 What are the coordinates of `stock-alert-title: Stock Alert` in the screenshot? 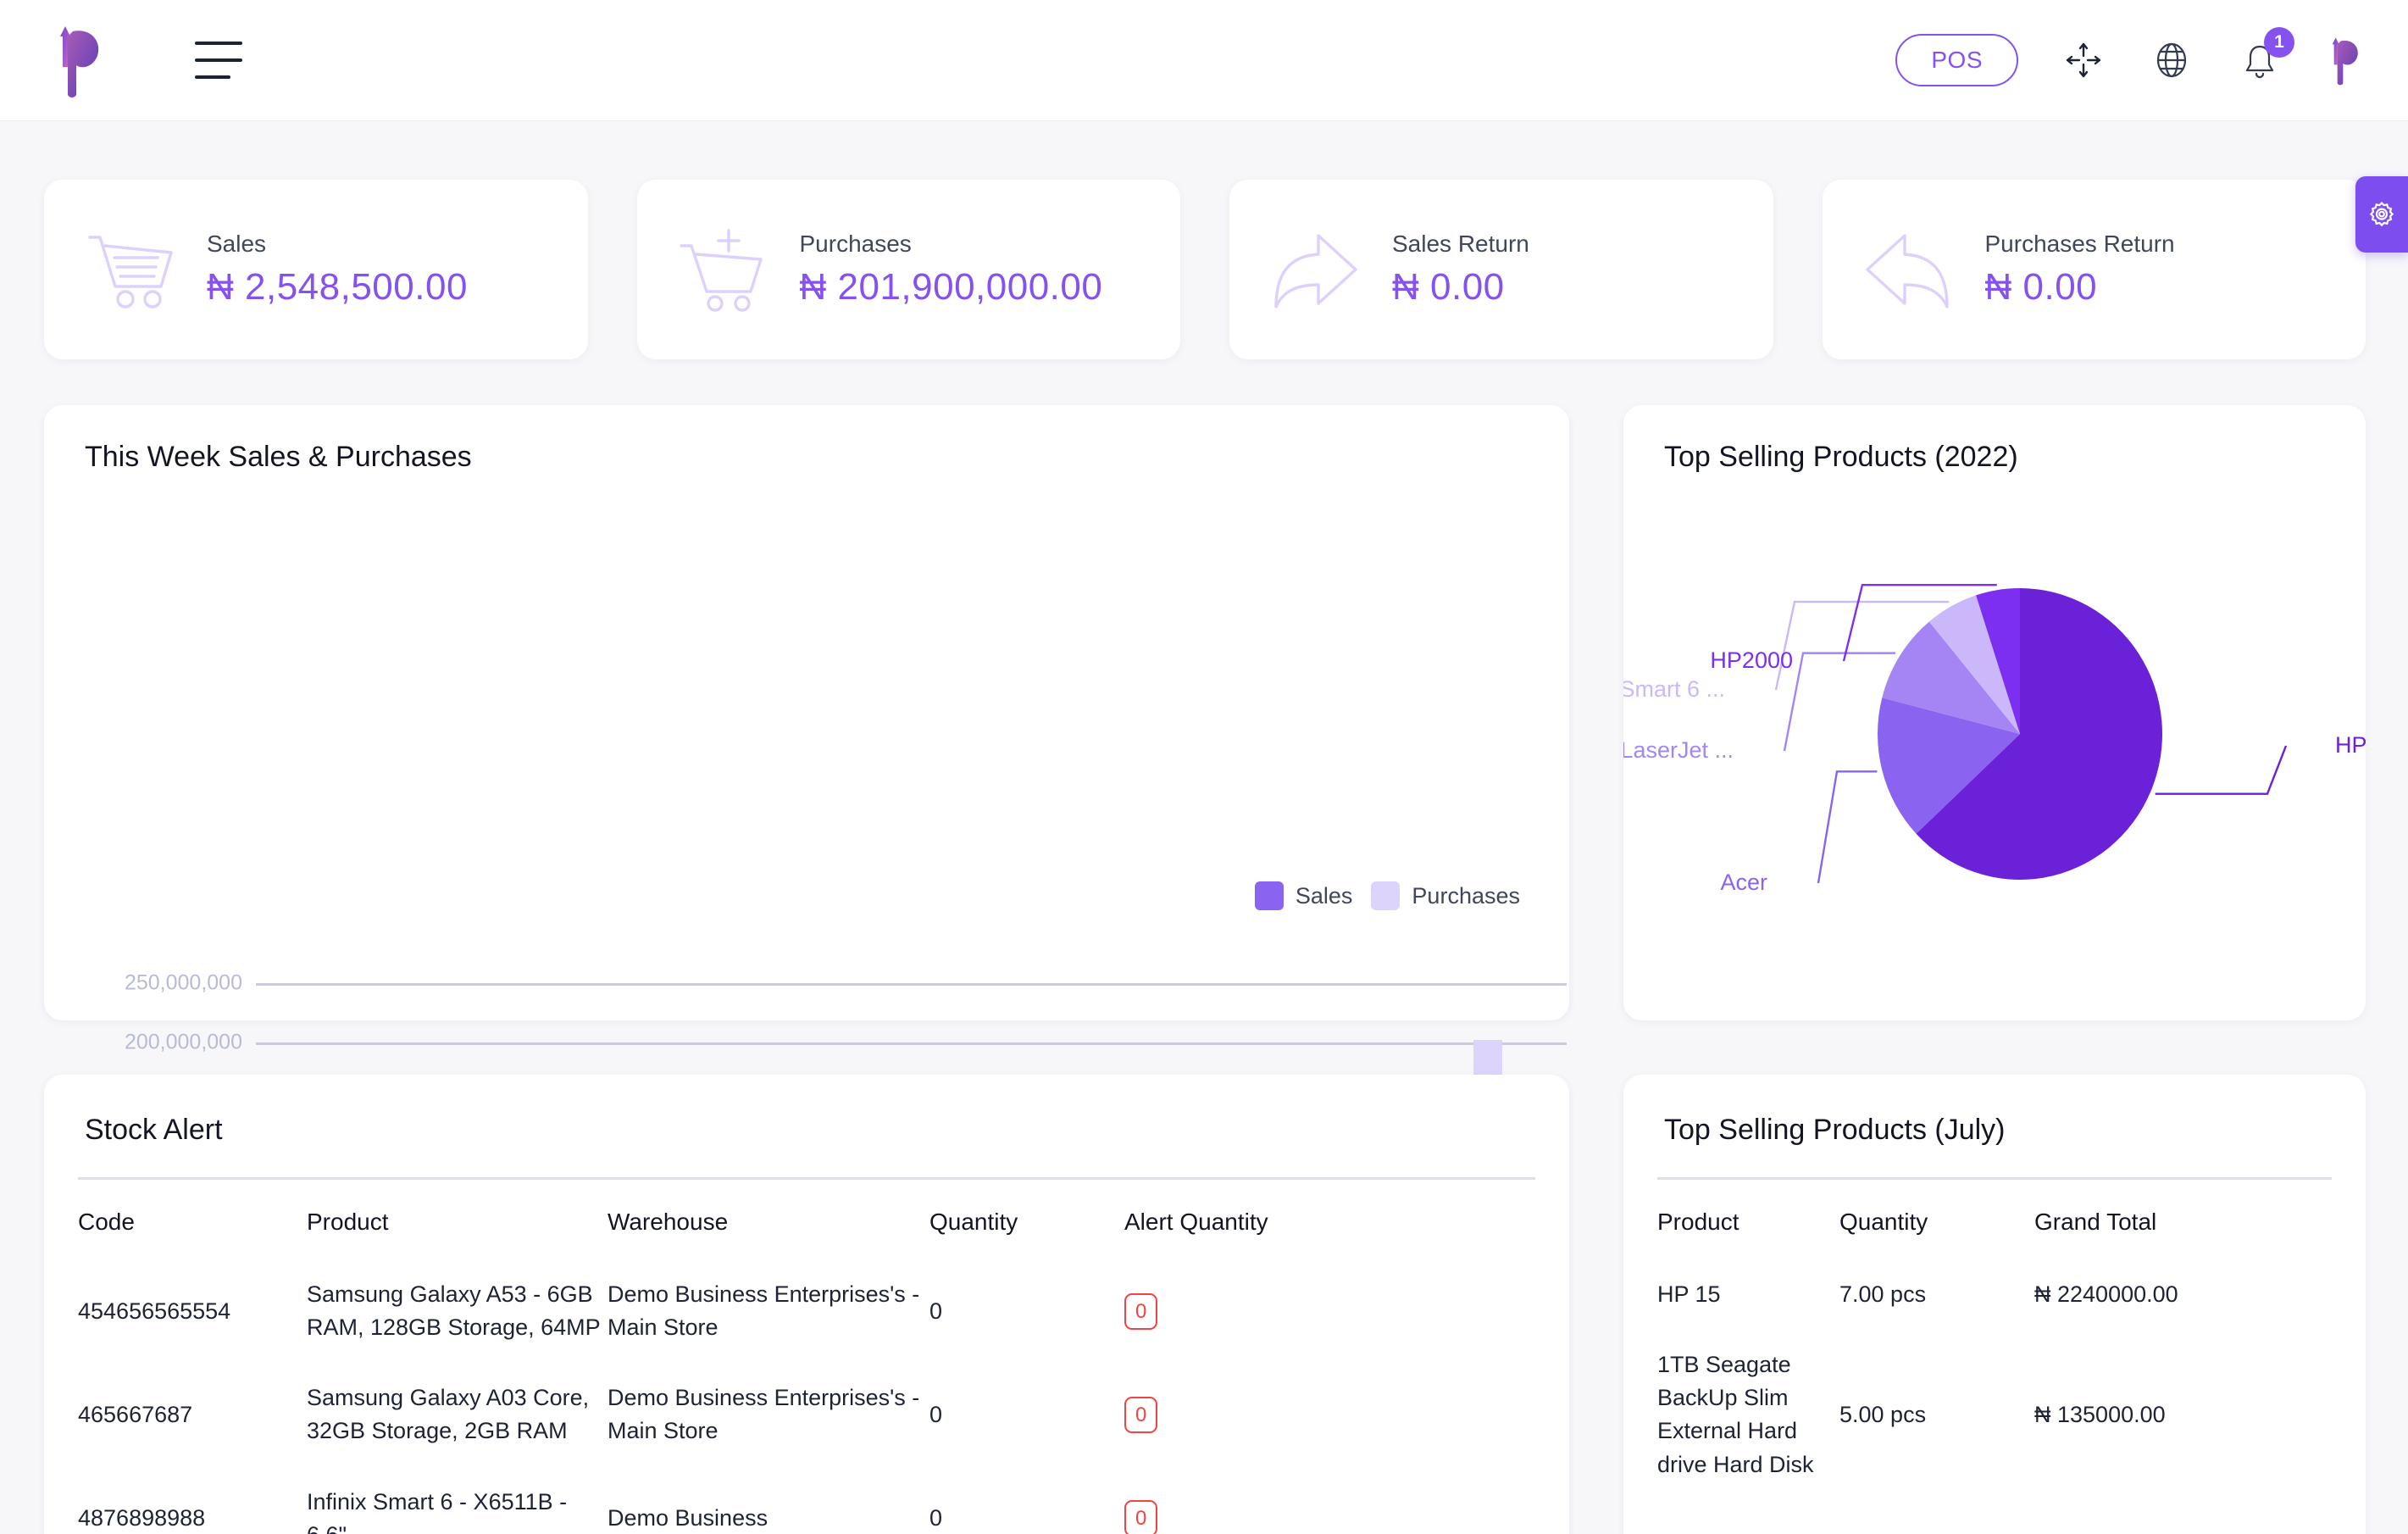 It's located at (806, 1111).